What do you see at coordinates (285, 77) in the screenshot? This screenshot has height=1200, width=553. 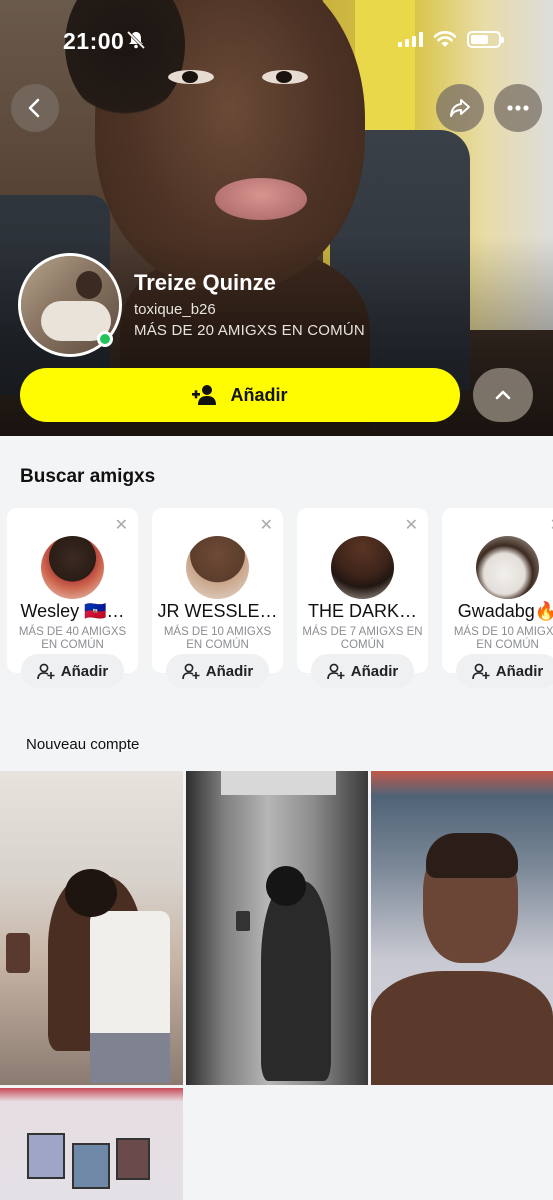 I see `hero-eye-right` at bounding box center [285, 77].